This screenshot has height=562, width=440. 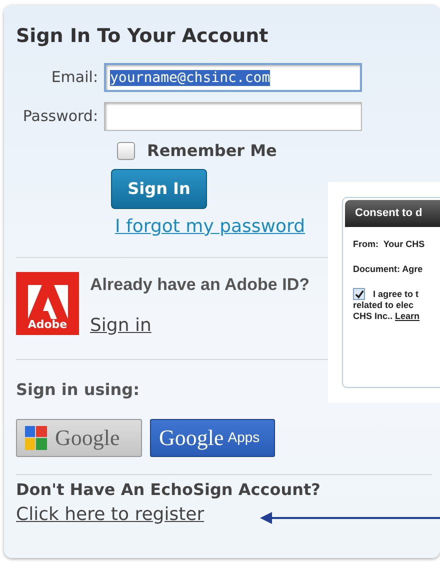 I want to click on agreement-text: I agree to t, so click(x=396, y=294).